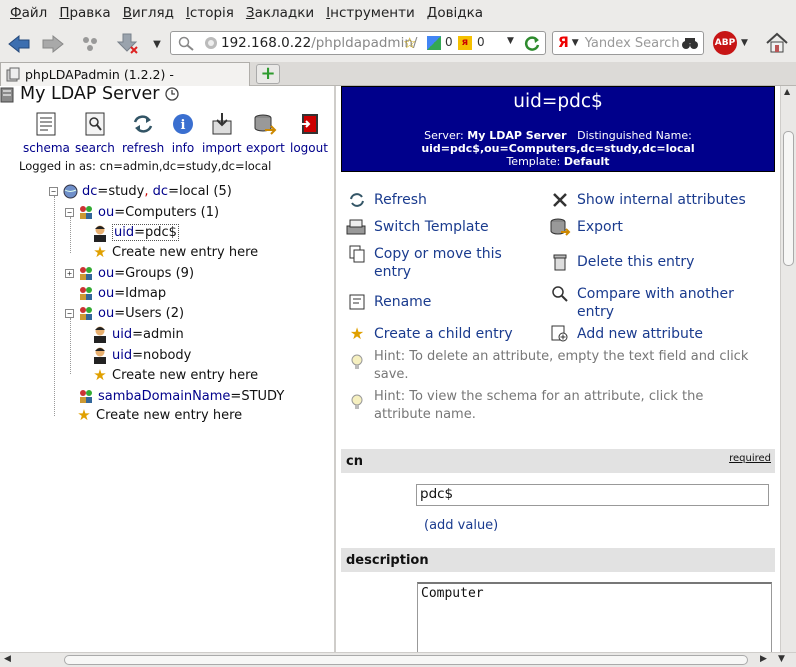 The image size is (796, 667). Describe the element at coordinates (53, 44) in the screenshot. I see `forward-button` at that location.